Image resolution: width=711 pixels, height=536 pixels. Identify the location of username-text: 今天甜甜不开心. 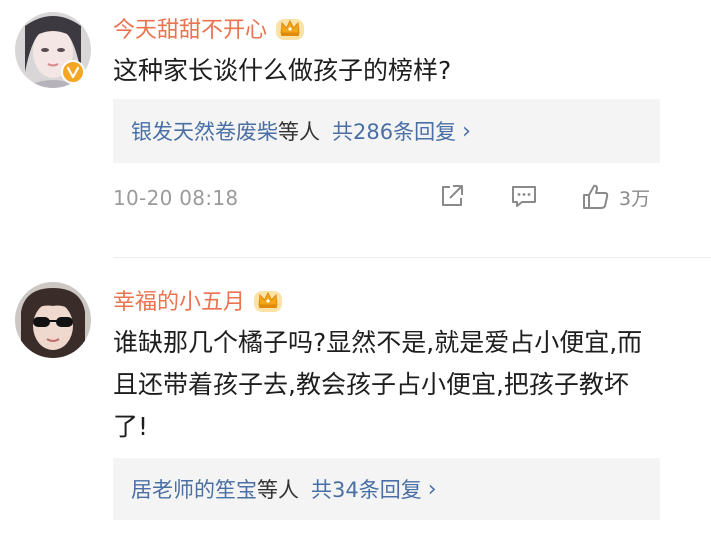
(190, 28).